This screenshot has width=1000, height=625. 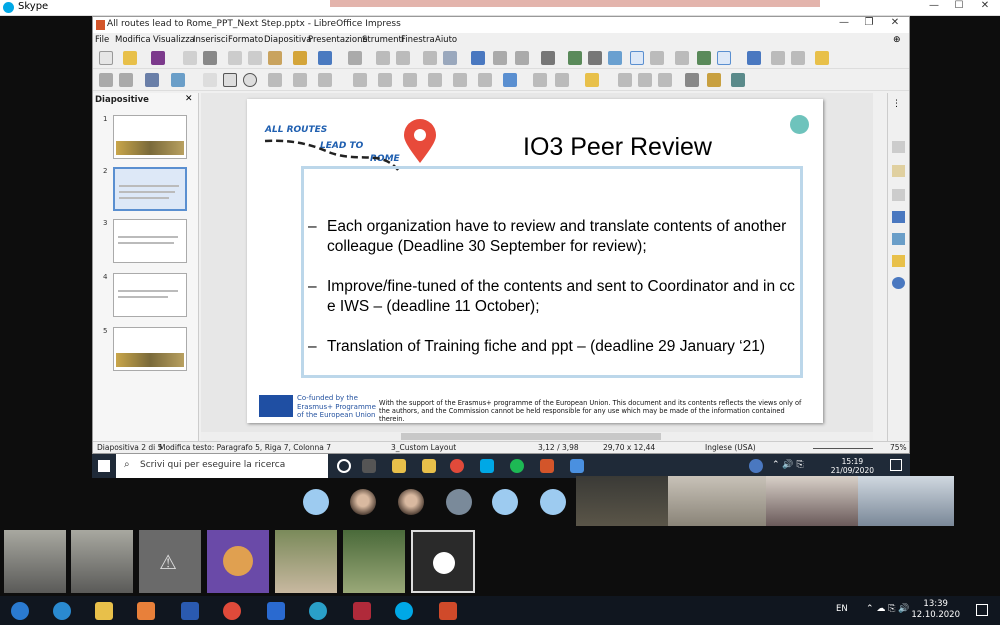 I want to click on spelling-icon, so click(x=403, y=58).